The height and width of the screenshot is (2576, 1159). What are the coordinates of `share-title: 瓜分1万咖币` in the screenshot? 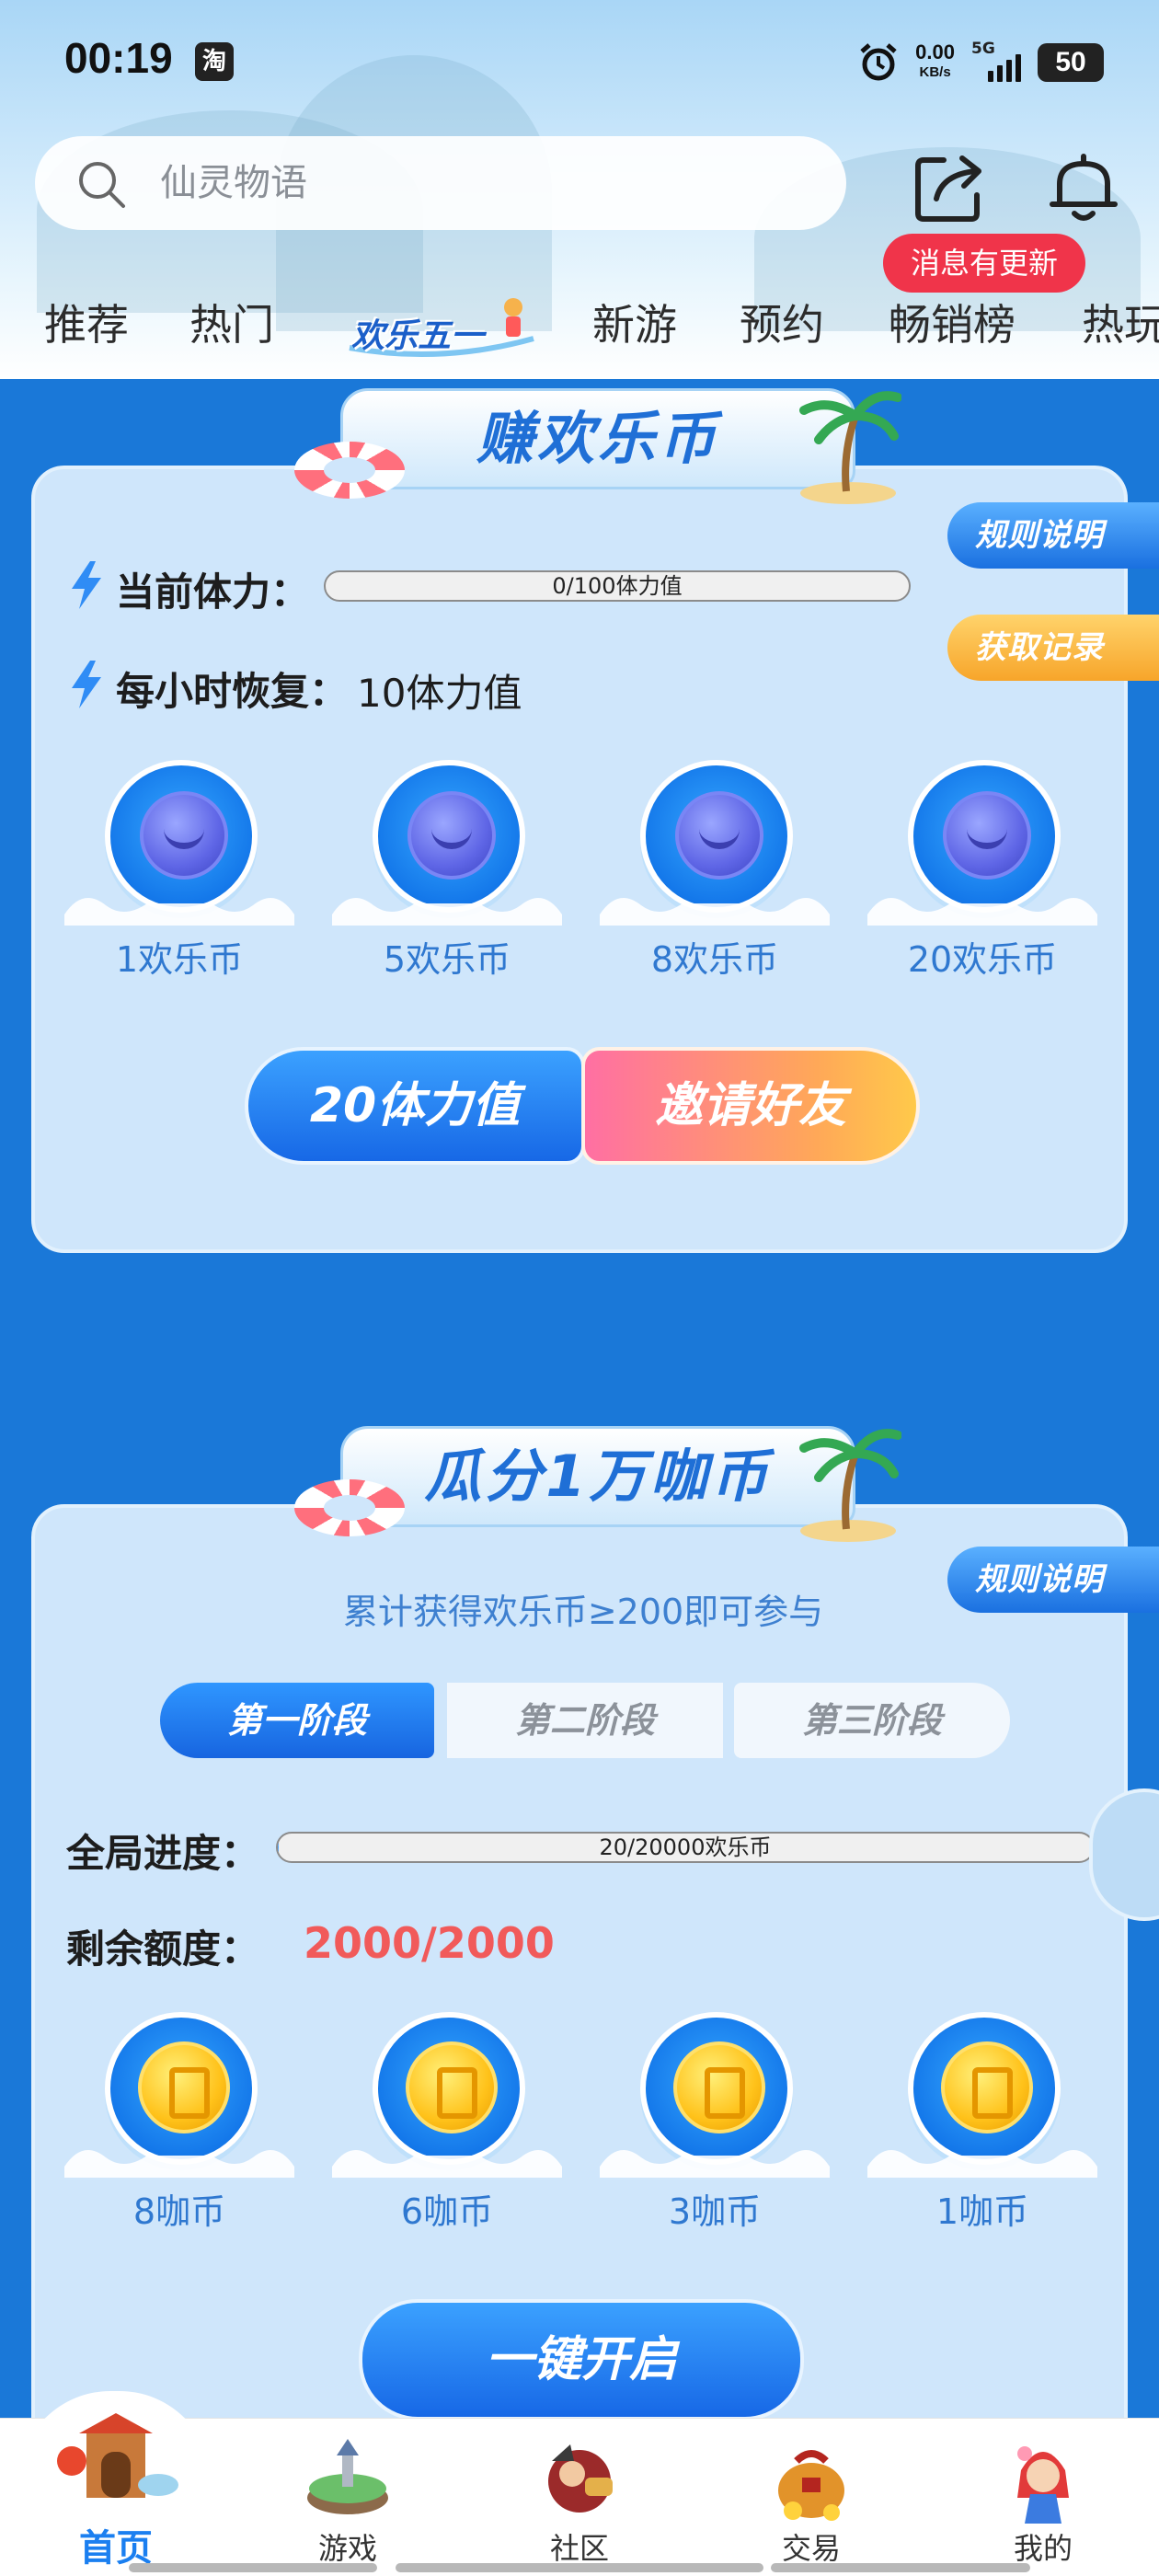 It's located at (598, 1476).